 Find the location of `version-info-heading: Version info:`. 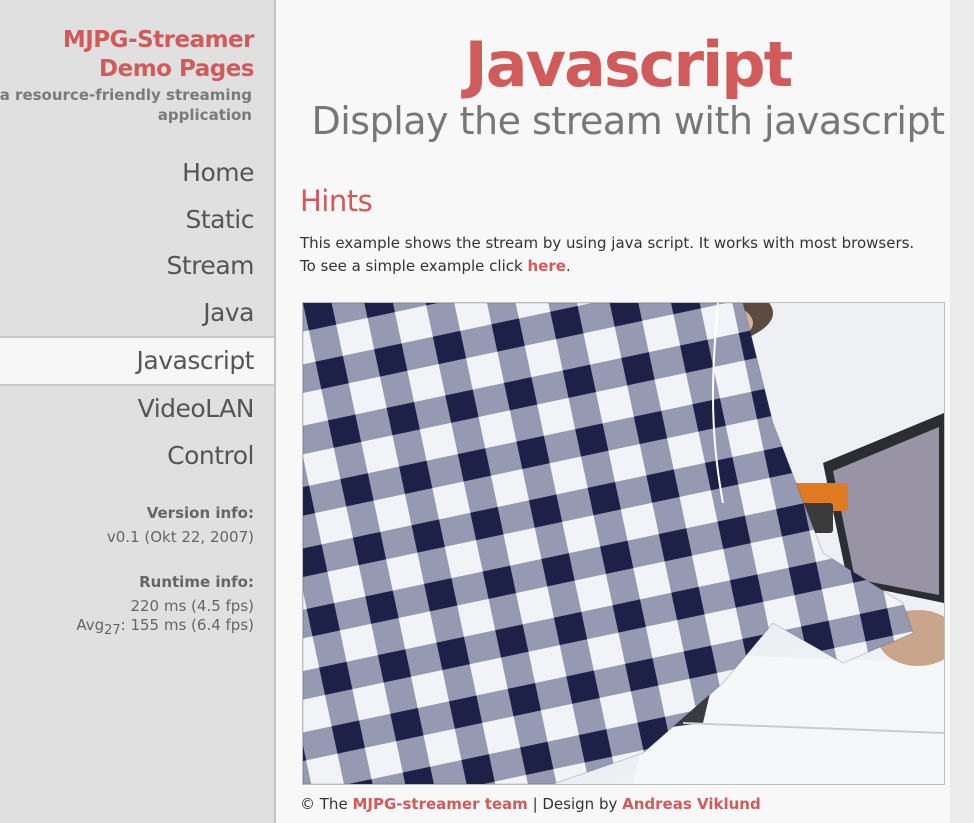

version-info-heading: Version info: is located at coordinates (200, 513).